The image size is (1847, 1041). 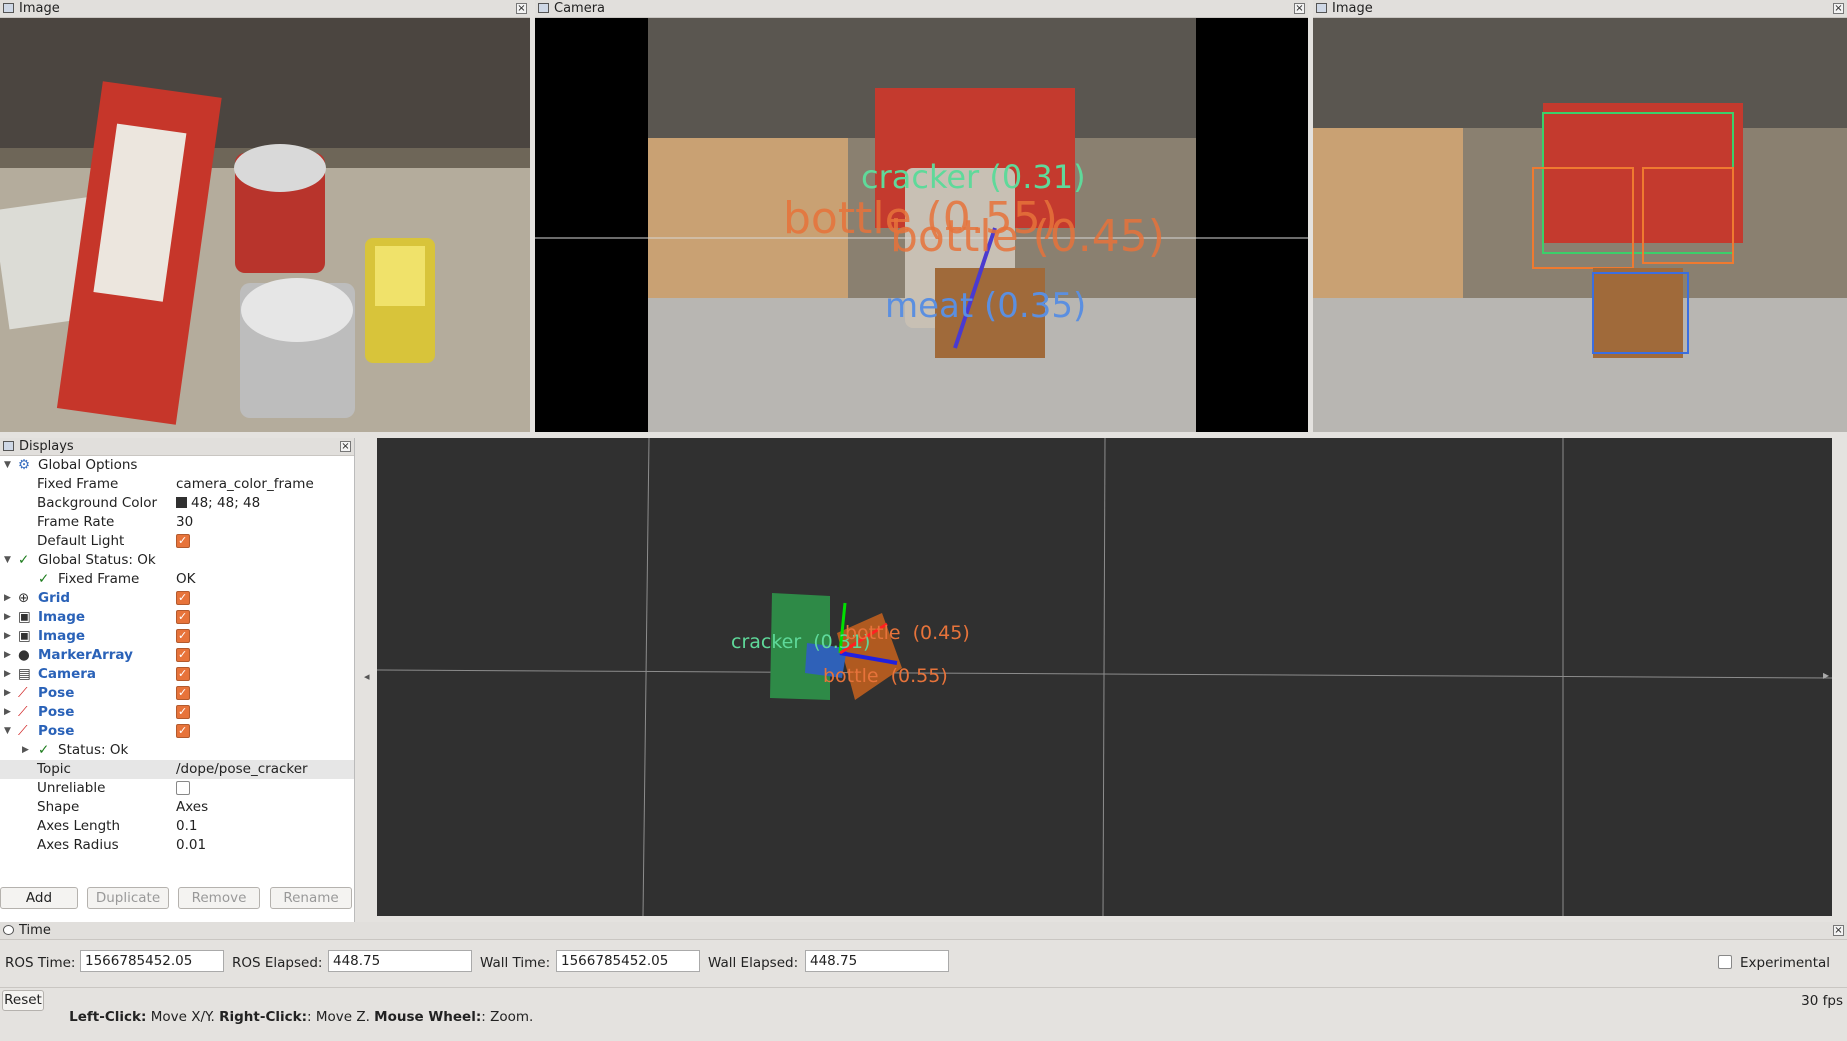 What do you see at coordinates (23, 1000) in the screenshot?
I see `reset-button: Reset` at bounding box center [23, 1000].